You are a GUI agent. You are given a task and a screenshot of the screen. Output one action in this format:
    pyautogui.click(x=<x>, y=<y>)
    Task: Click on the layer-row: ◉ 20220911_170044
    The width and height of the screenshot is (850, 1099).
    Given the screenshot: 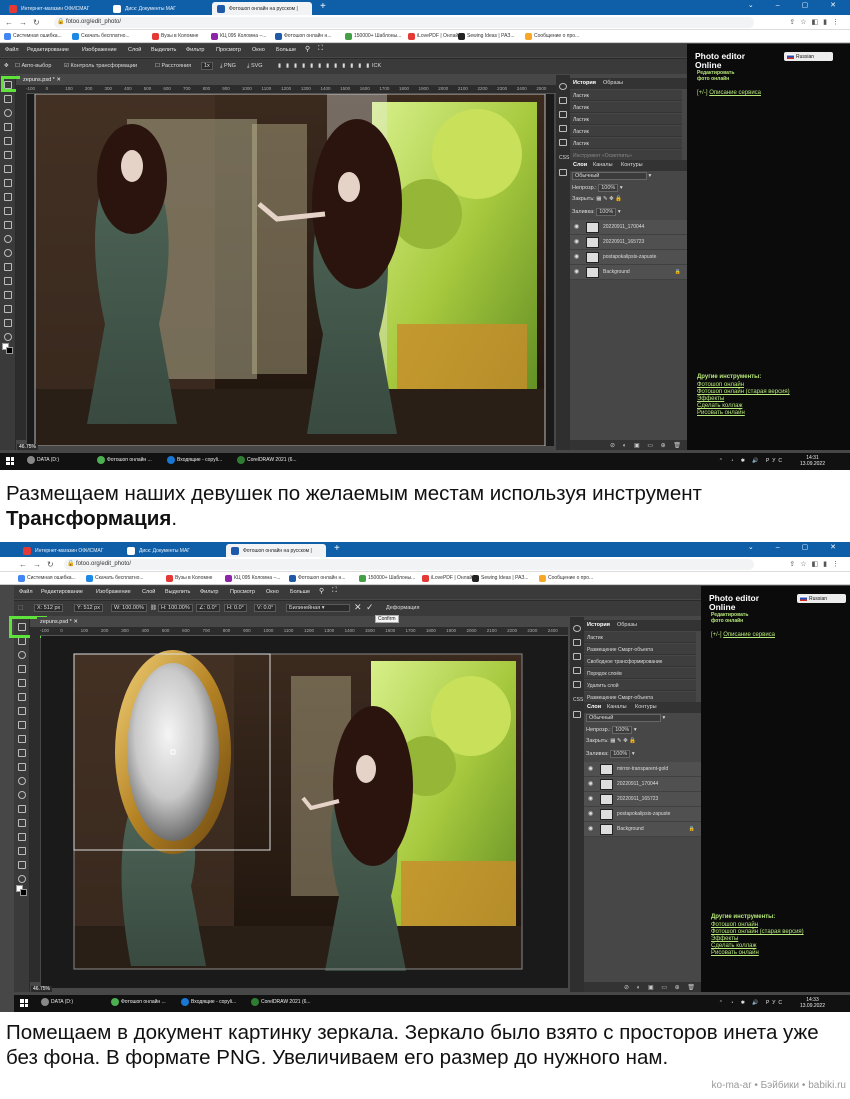 What is the action you would take?
    pyautogui.click(x=628, y=227)
    